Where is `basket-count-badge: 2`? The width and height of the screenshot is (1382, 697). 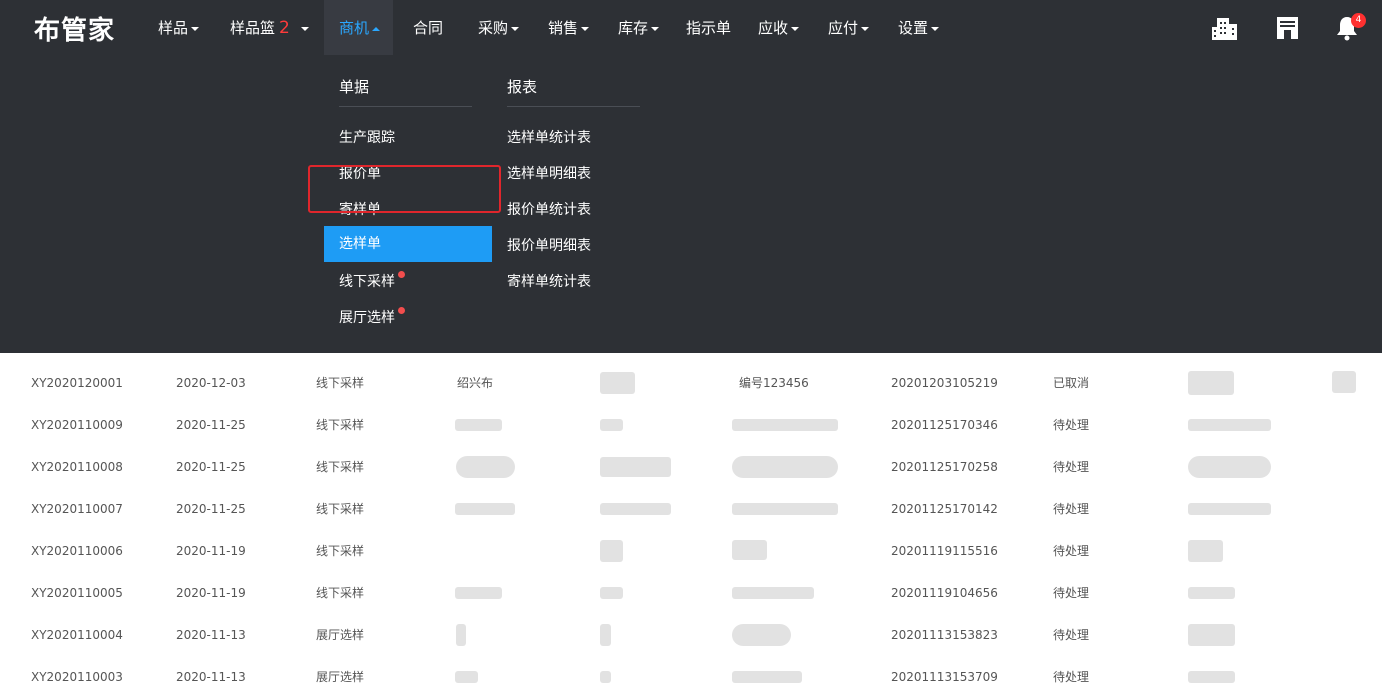 basket-count-badge: 2 is located at coordinates (284, 28).